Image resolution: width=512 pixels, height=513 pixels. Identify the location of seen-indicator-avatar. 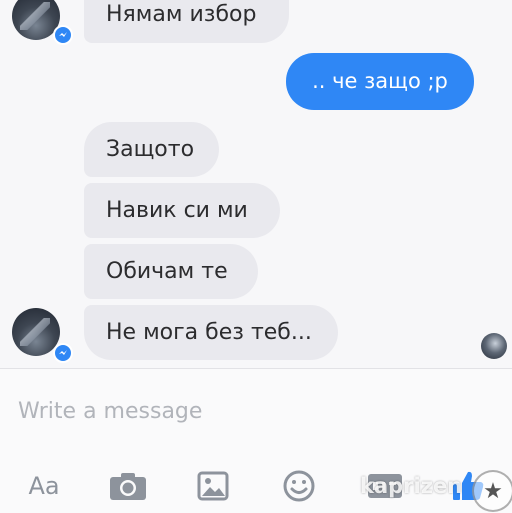
(494, 346).